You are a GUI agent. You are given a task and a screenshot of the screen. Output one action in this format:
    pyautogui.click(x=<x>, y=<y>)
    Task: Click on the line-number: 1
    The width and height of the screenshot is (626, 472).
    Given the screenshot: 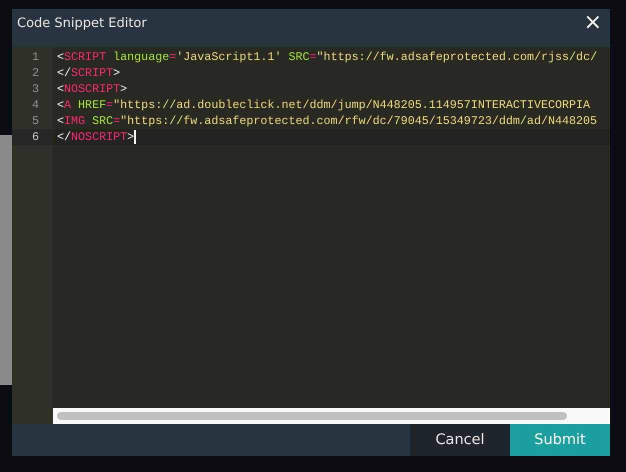 What is the action you would take?
    pyautogui.click(x=35, y=57)
    